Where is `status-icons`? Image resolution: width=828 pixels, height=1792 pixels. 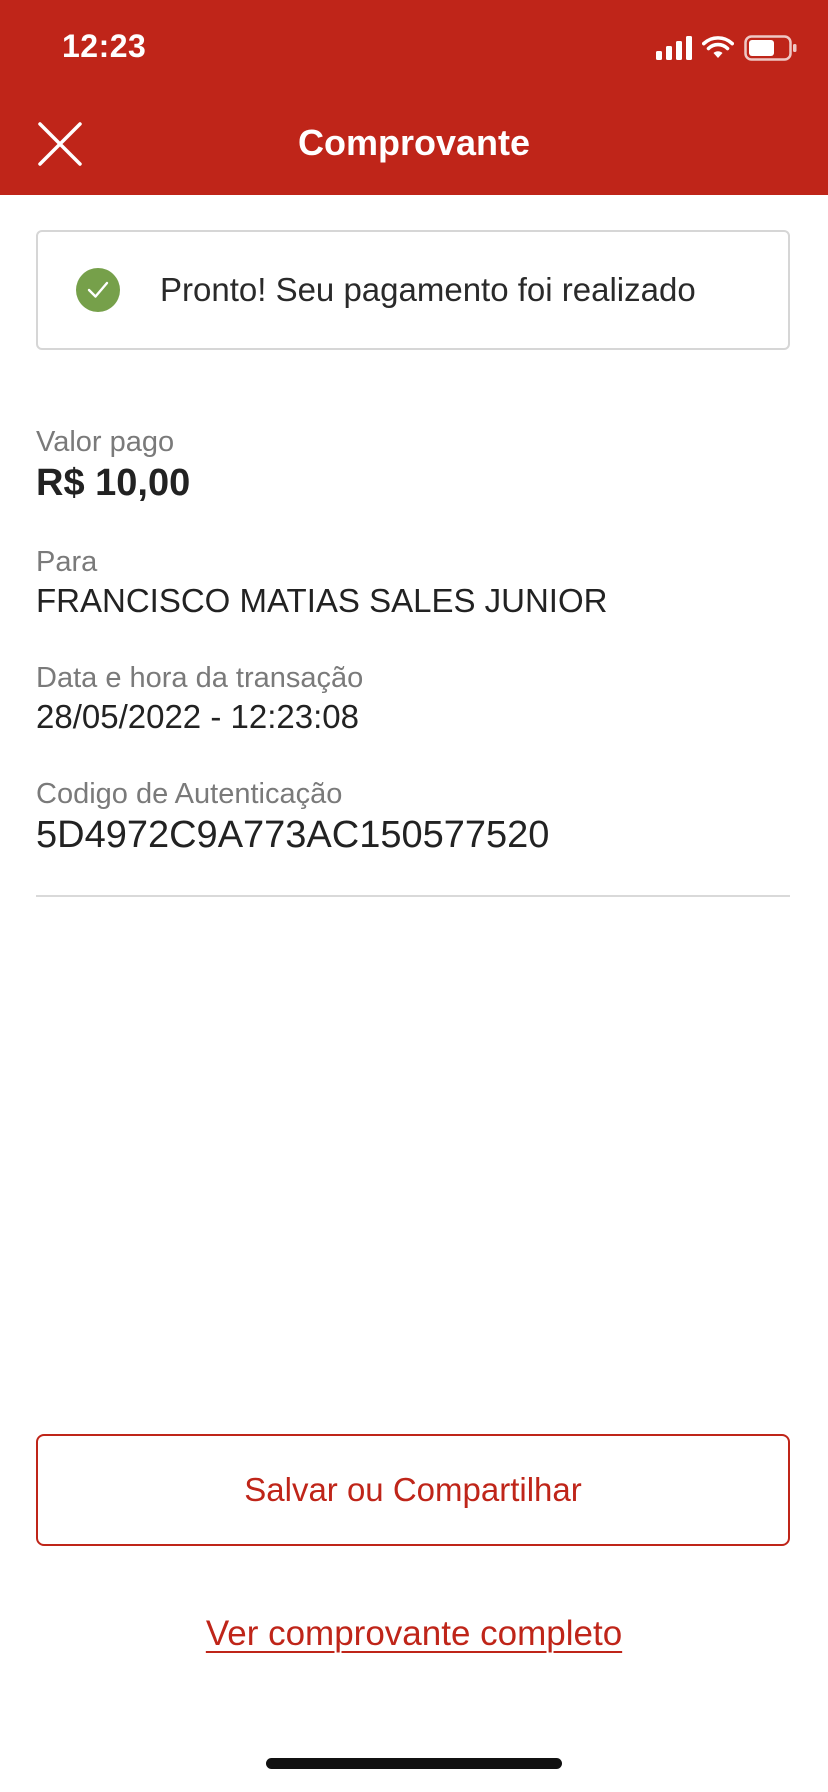 status-icons is located at coordinates (727, 50).